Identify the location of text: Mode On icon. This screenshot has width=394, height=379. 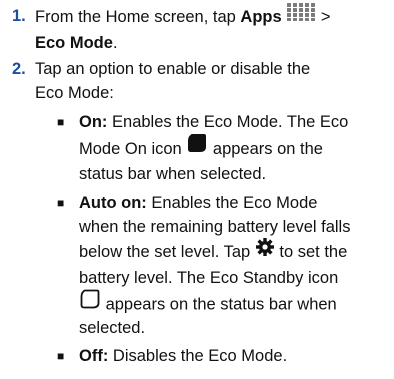
(133, 148).